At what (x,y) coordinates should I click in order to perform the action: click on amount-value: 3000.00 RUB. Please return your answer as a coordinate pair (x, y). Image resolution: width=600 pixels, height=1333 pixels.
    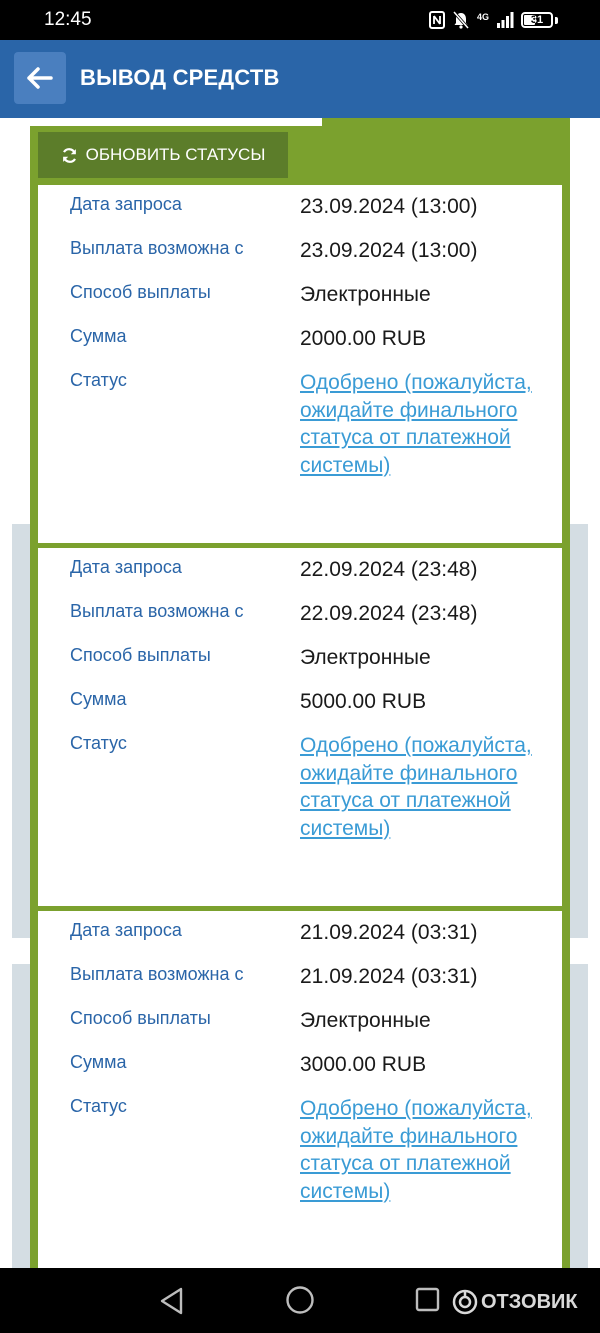
    Looking at the image, I should click on (363, 1064).